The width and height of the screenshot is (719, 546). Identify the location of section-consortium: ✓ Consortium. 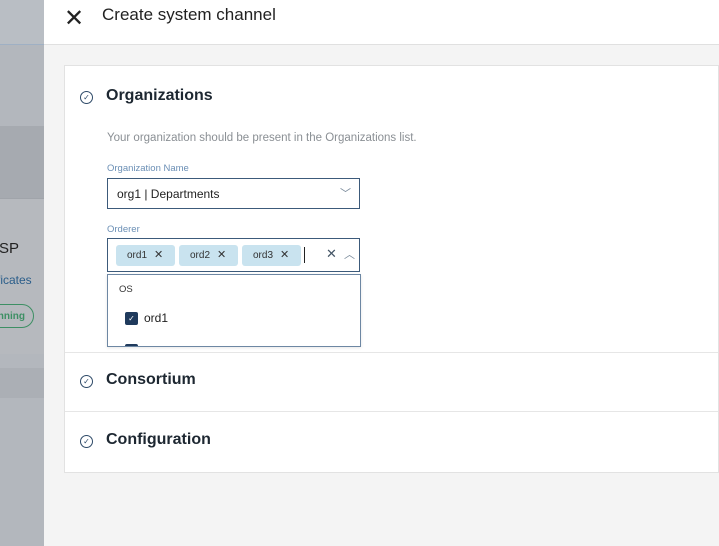
(391, 382).